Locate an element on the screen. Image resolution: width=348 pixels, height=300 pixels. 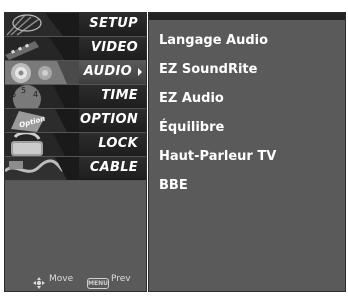
svg-text: 5 is located at coordinates (23, 90).